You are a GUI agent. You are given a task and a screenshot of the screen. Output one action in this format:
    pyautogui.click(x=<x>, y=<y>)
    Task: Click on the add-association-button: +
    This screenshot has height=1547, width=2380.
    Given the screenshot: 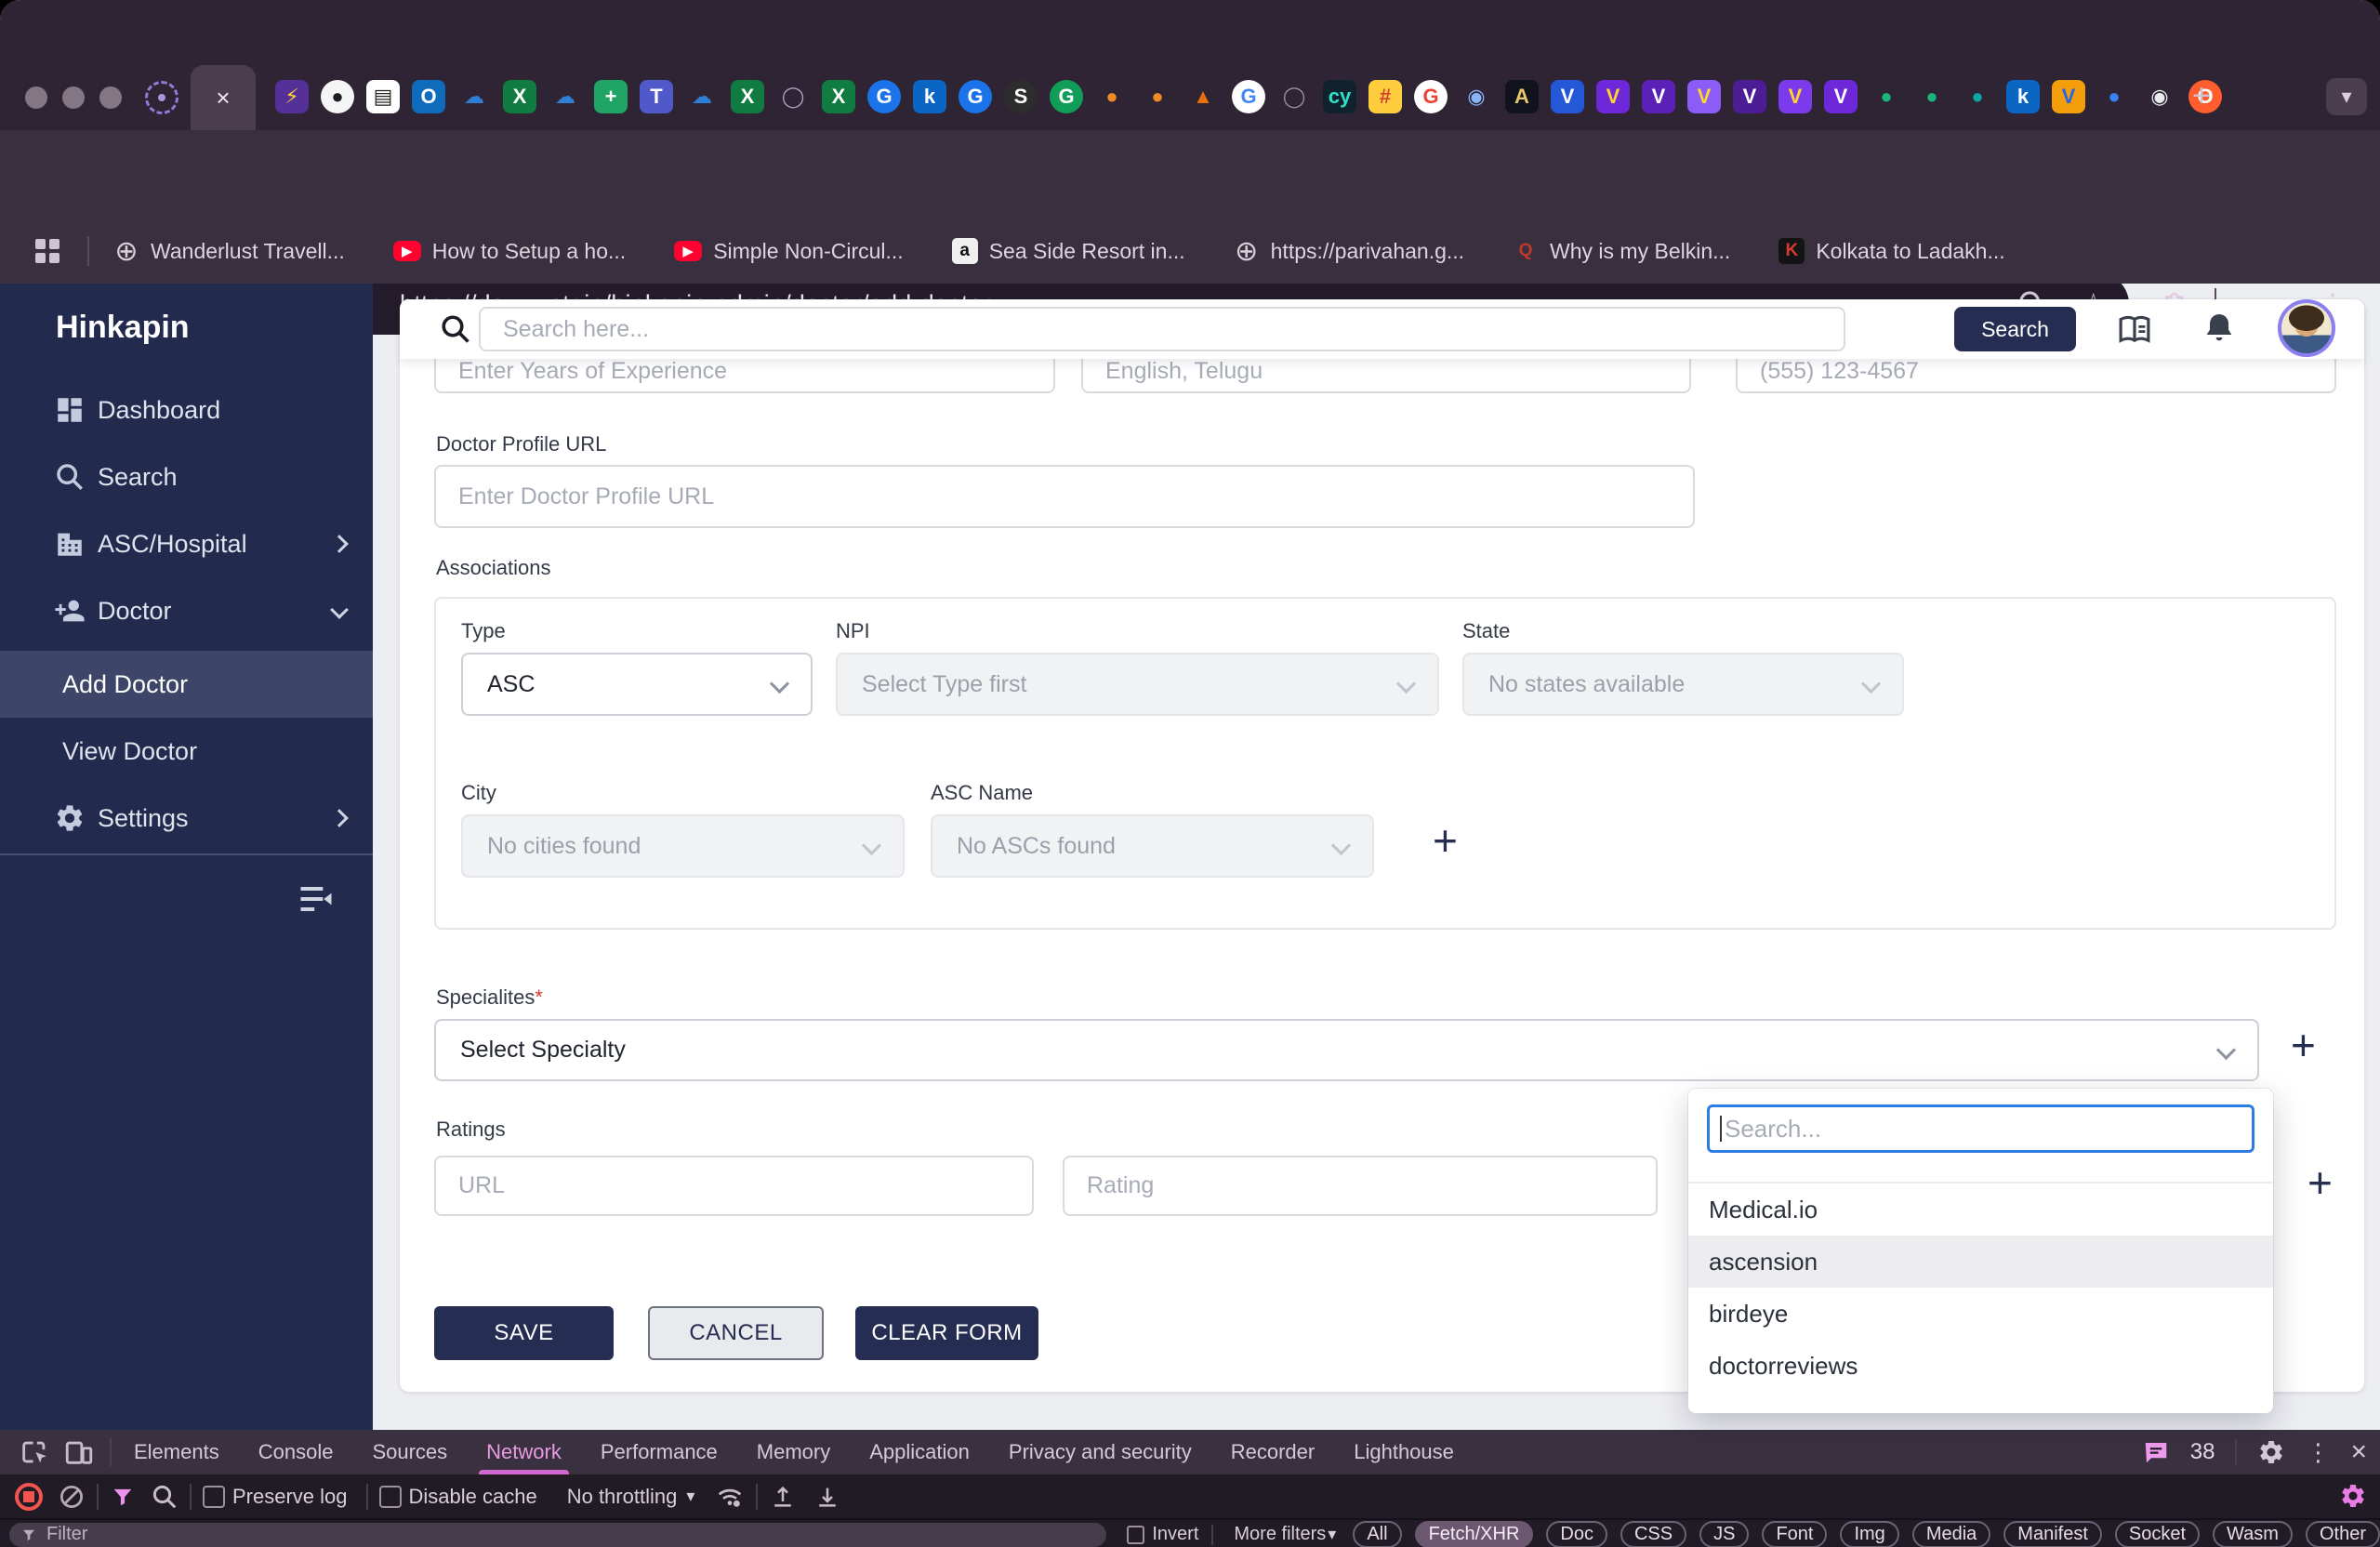 What is the action you would take?
    pyautogui.click(x=1445, y=840)
    